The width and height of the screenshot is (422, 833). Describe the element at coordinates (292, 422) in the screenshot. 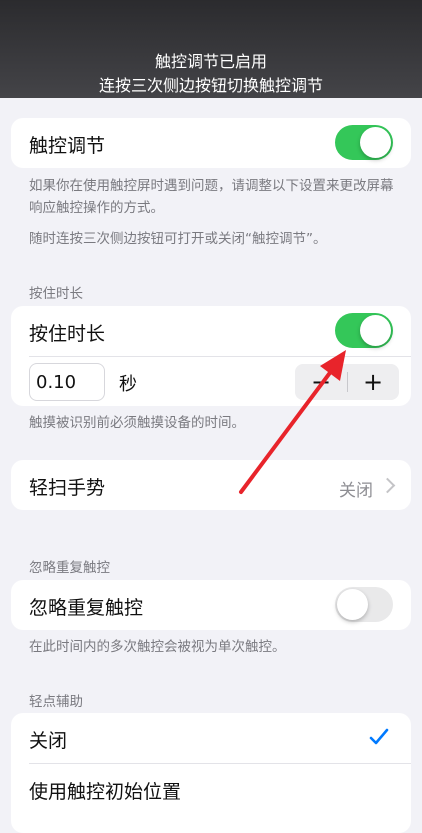

I see `annotation-arrow` at that location.